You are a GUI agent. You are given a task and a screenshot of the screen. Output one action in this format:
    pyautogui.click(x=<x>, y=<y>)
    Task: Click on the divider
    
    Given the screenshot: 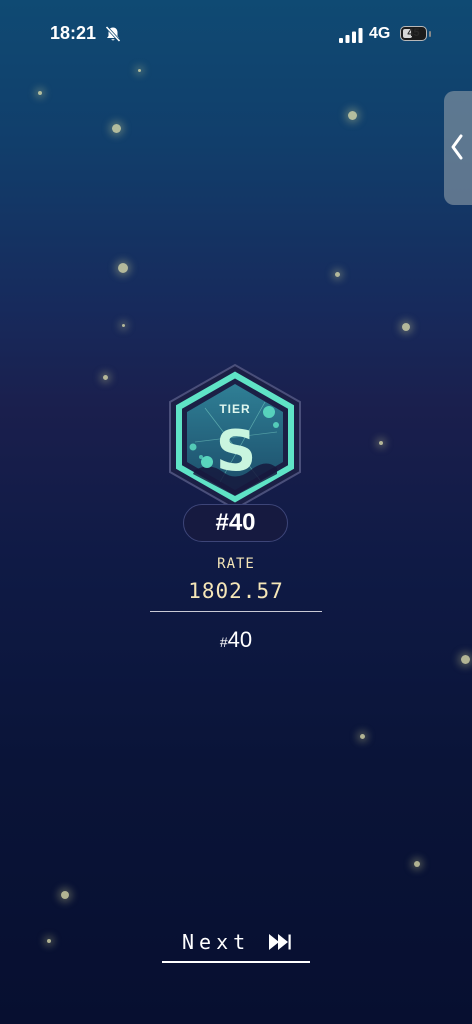 What is the action you would take?
    pyautogui.click(x=236, y=611)
    